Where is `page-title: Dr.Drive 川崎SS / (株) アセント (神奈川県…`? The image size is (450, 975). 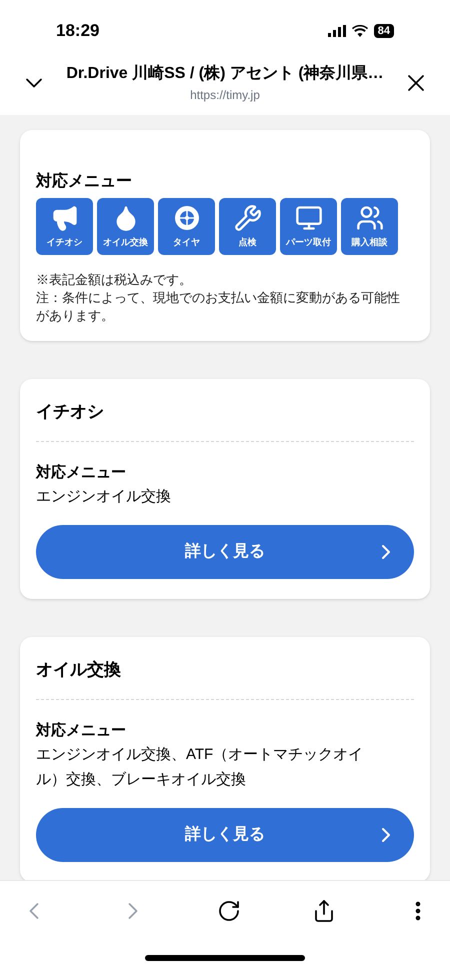
page-title: Dr.Drive 川崎SS / (株) アセント (神奈川県… is located at coordinates (225, 73).